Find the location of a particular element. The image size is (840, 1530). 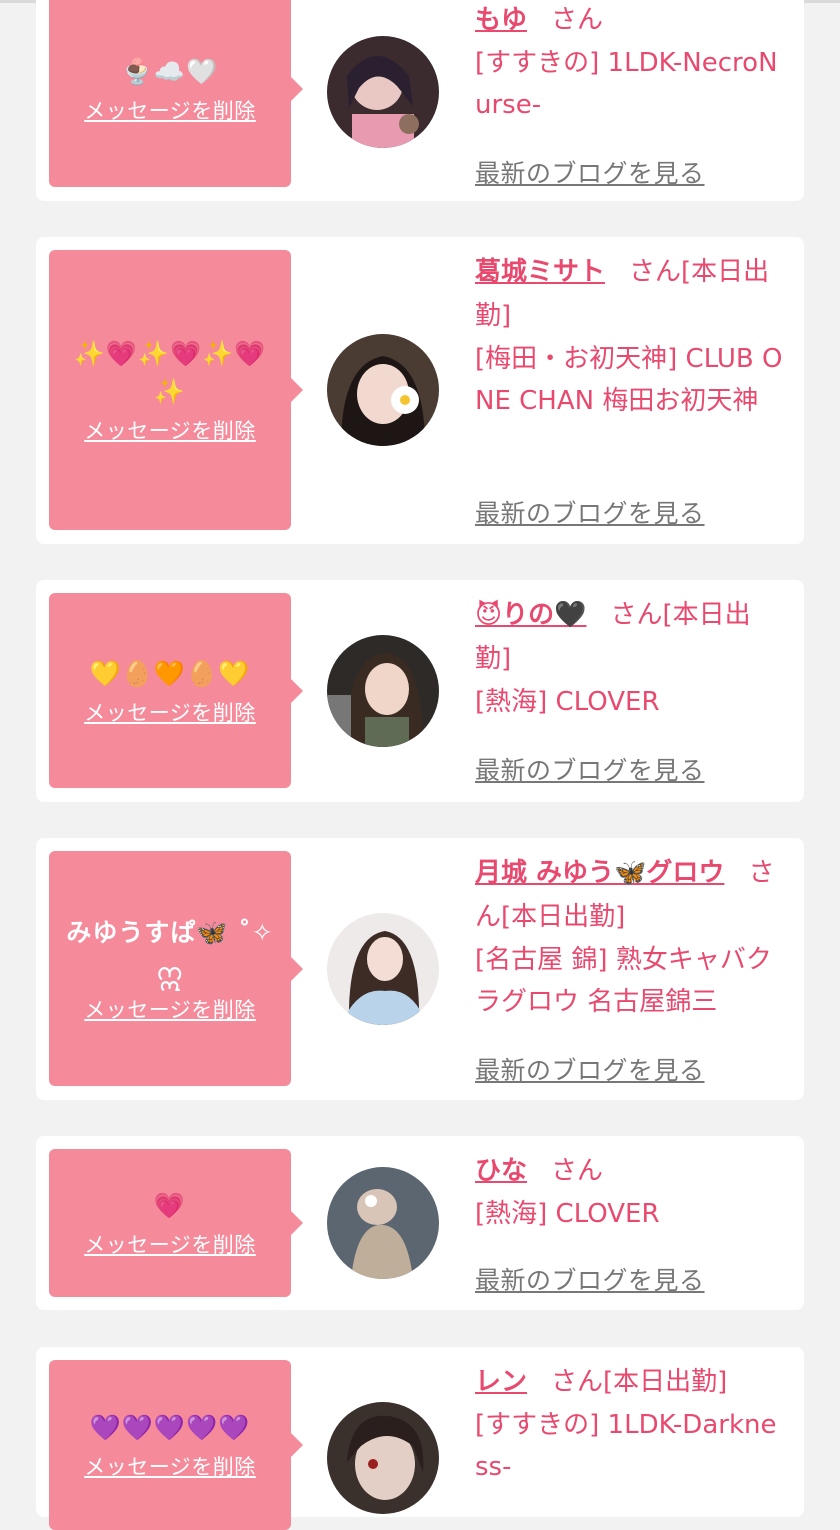

cast-name-link: 月城 みゆう🦋グロウ is located at coordinates (599, 873).